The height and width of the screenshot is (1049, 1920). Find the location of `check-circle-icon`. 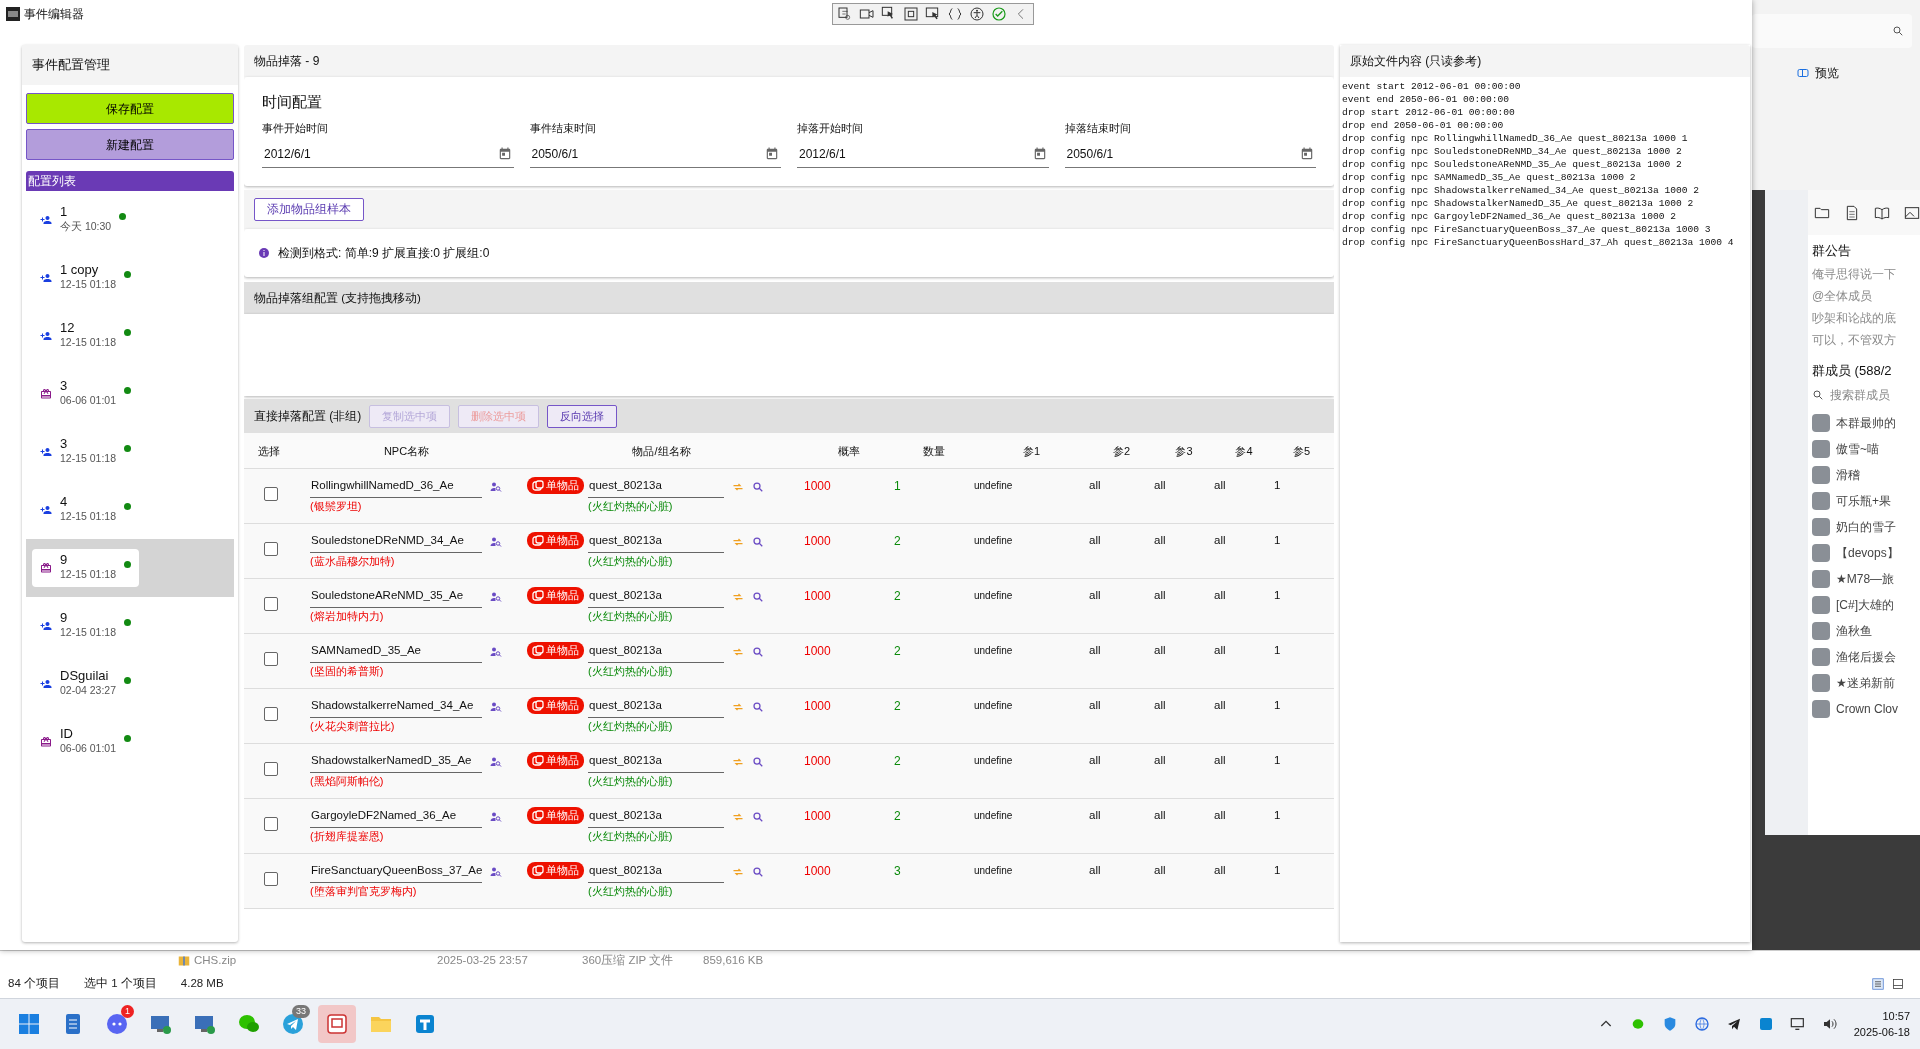

check-circle-icon is located at coordinates (999, 14).